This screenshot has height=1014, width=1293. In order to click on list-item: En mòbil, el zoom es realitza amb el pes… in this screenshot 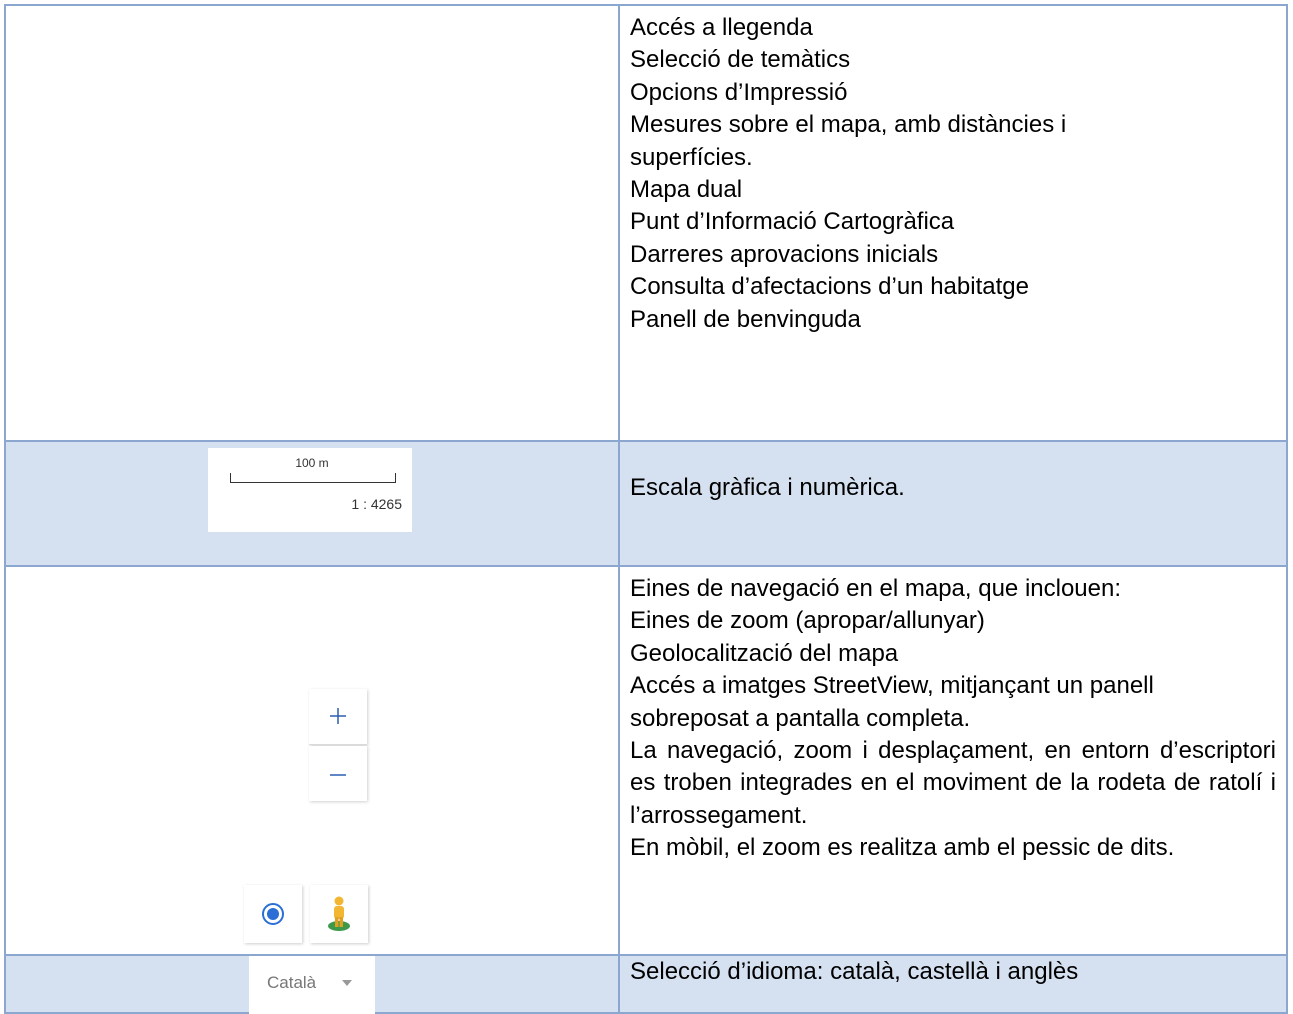, I will do `click(902, 848)`.